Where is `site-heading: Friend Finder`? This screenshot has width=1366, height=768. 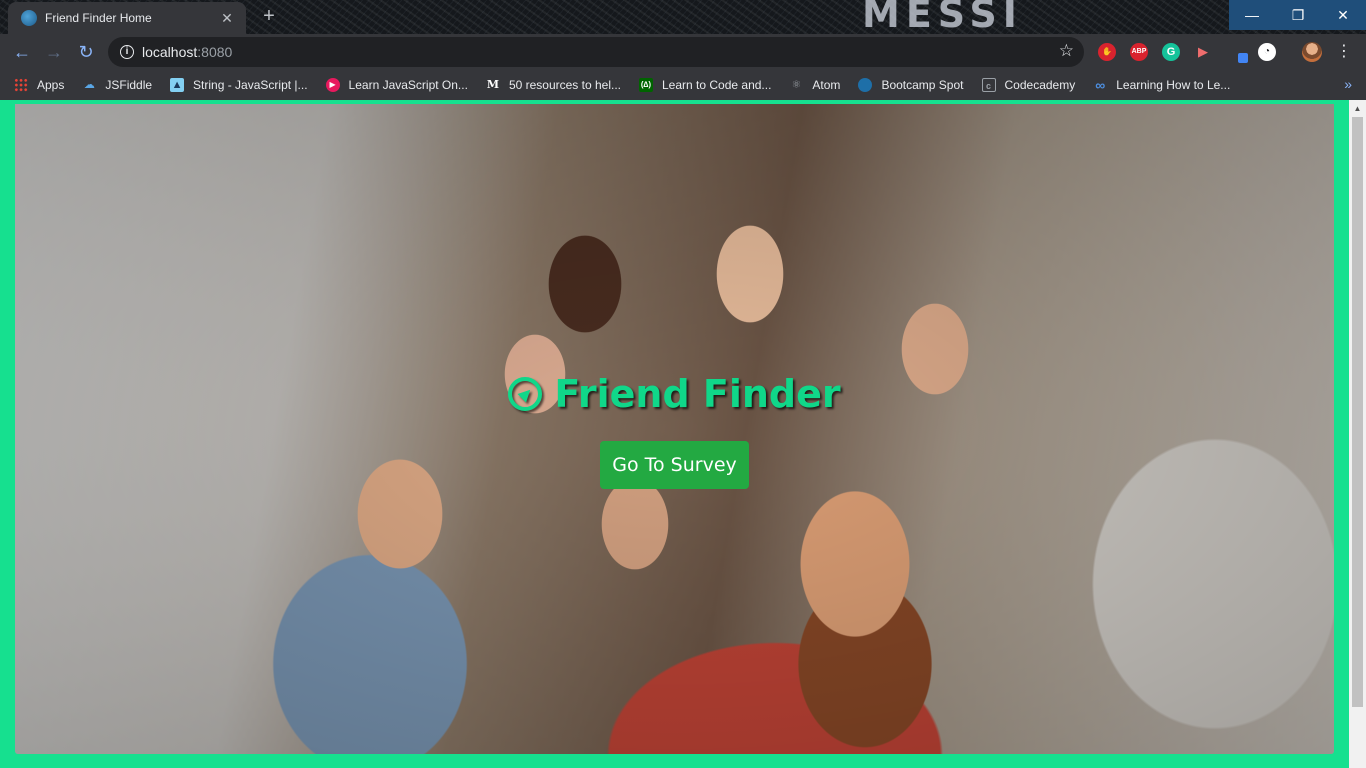 site-heading: Friend Finder is located at coordinates (674, 394).